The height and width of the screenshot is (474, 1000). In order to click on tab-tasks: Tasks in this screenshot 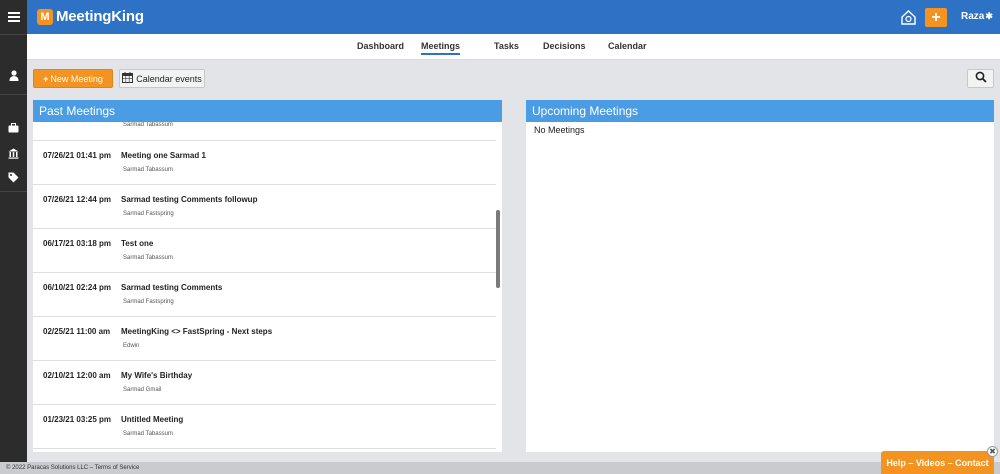, I will do `click(506, 46)`.